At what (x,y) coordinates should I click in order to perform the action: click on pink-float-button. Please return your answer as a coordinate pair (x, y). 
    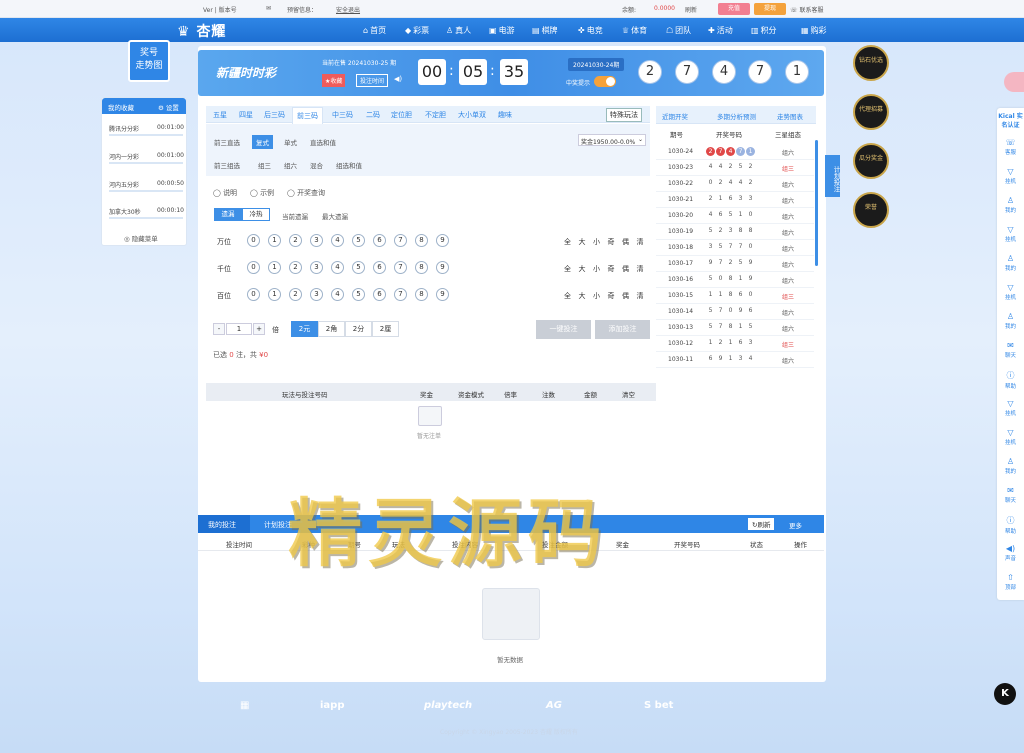
    Looking at the image, I should click on (1014, 82).